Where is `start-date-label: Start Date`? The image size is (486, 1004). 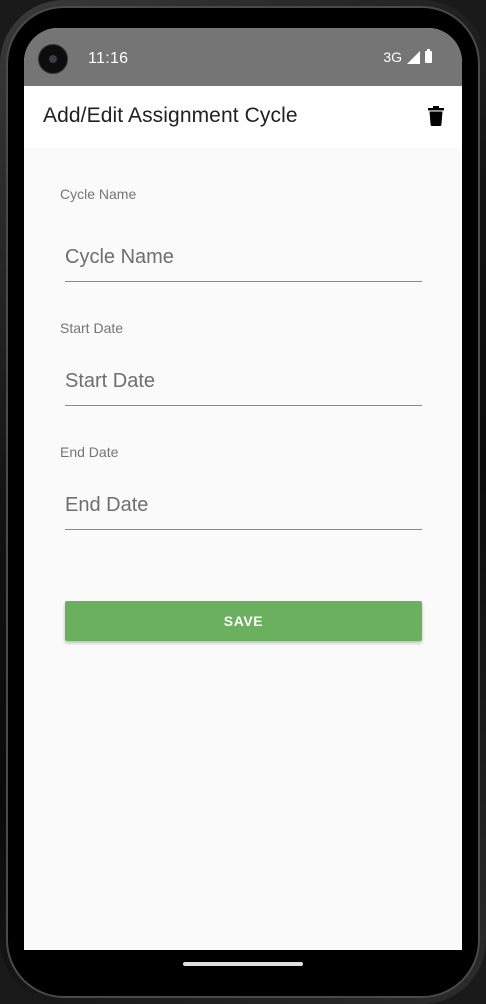
start-date-label: Start Date is located at coordinates (92, 328).